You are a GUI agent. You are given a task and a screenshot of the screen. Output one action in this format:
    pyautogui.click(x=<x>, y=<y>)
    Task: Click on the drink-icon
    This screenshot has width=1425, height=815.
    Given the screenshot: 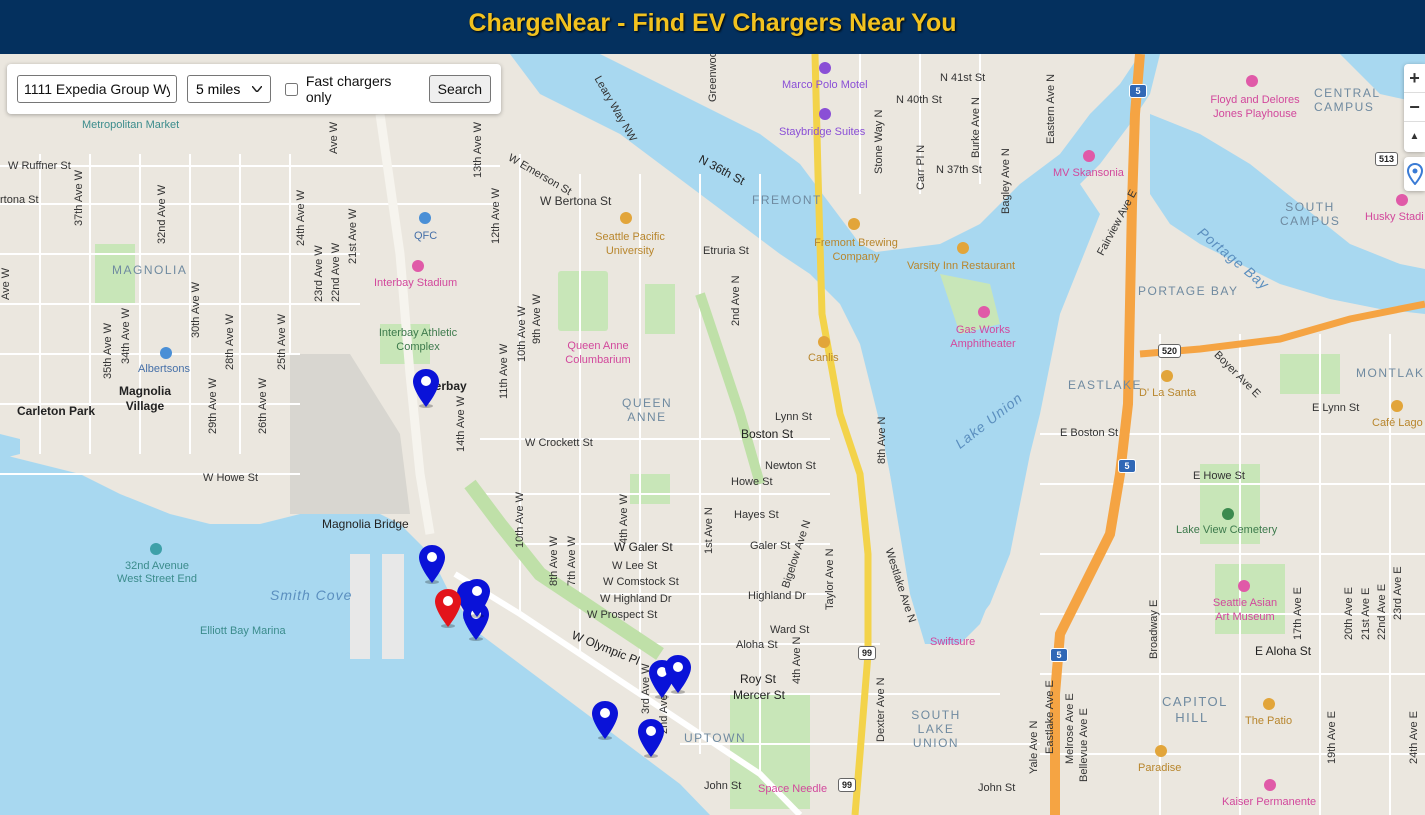 What is the action you would take?
    pyautogui.click(x=1161, y=751)
    